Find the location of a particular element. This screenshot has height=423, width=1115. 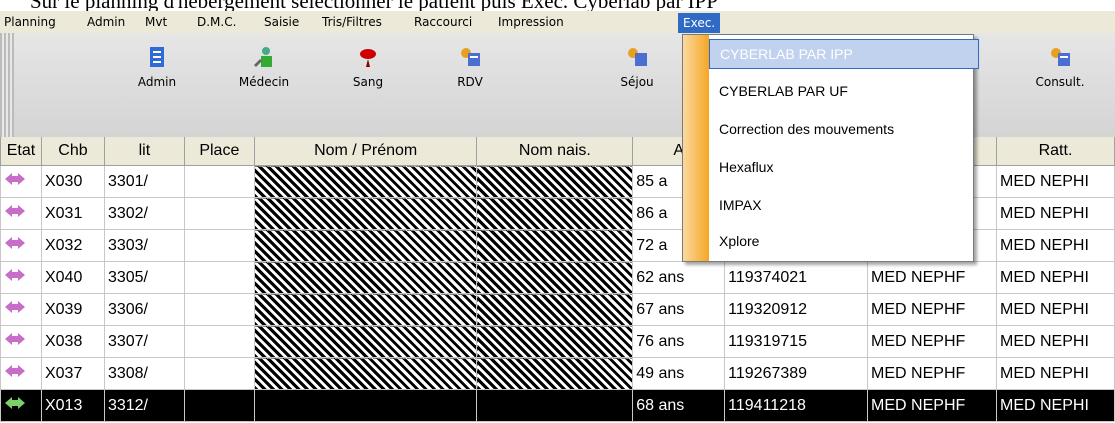

menu-item-correction-mouvements: Correction des mouvements is located at coordinates (843, 129).